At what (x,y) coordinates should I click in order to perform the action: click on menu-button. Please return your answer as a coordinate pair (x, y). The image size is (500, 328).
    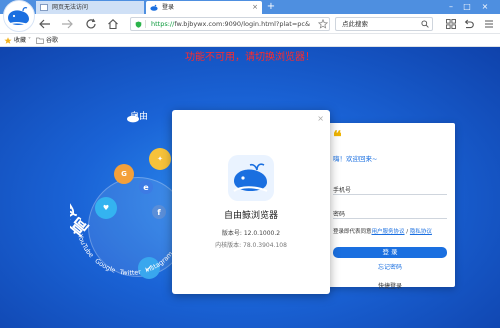
    Looking at the image, I should click on (489, 24).